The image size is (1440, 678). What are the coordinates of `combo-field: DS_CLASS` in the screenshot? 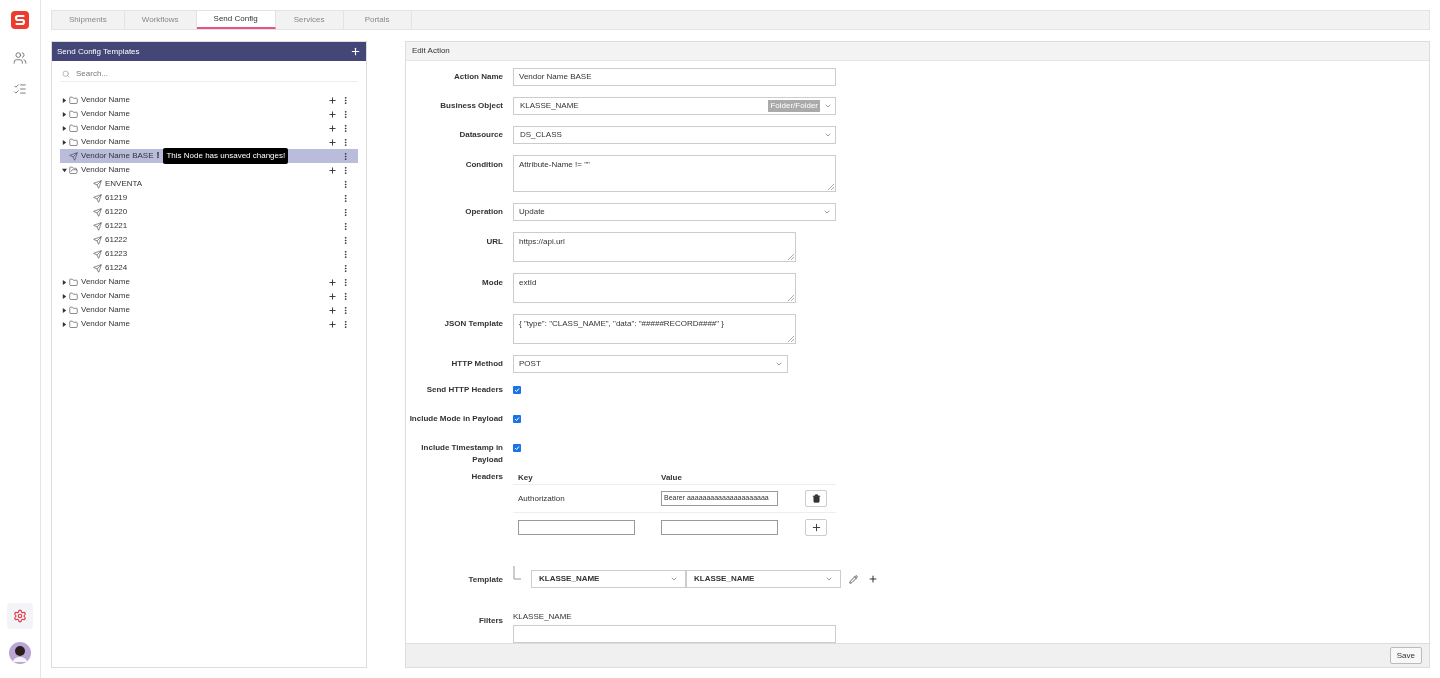 It's located at (674, 135).